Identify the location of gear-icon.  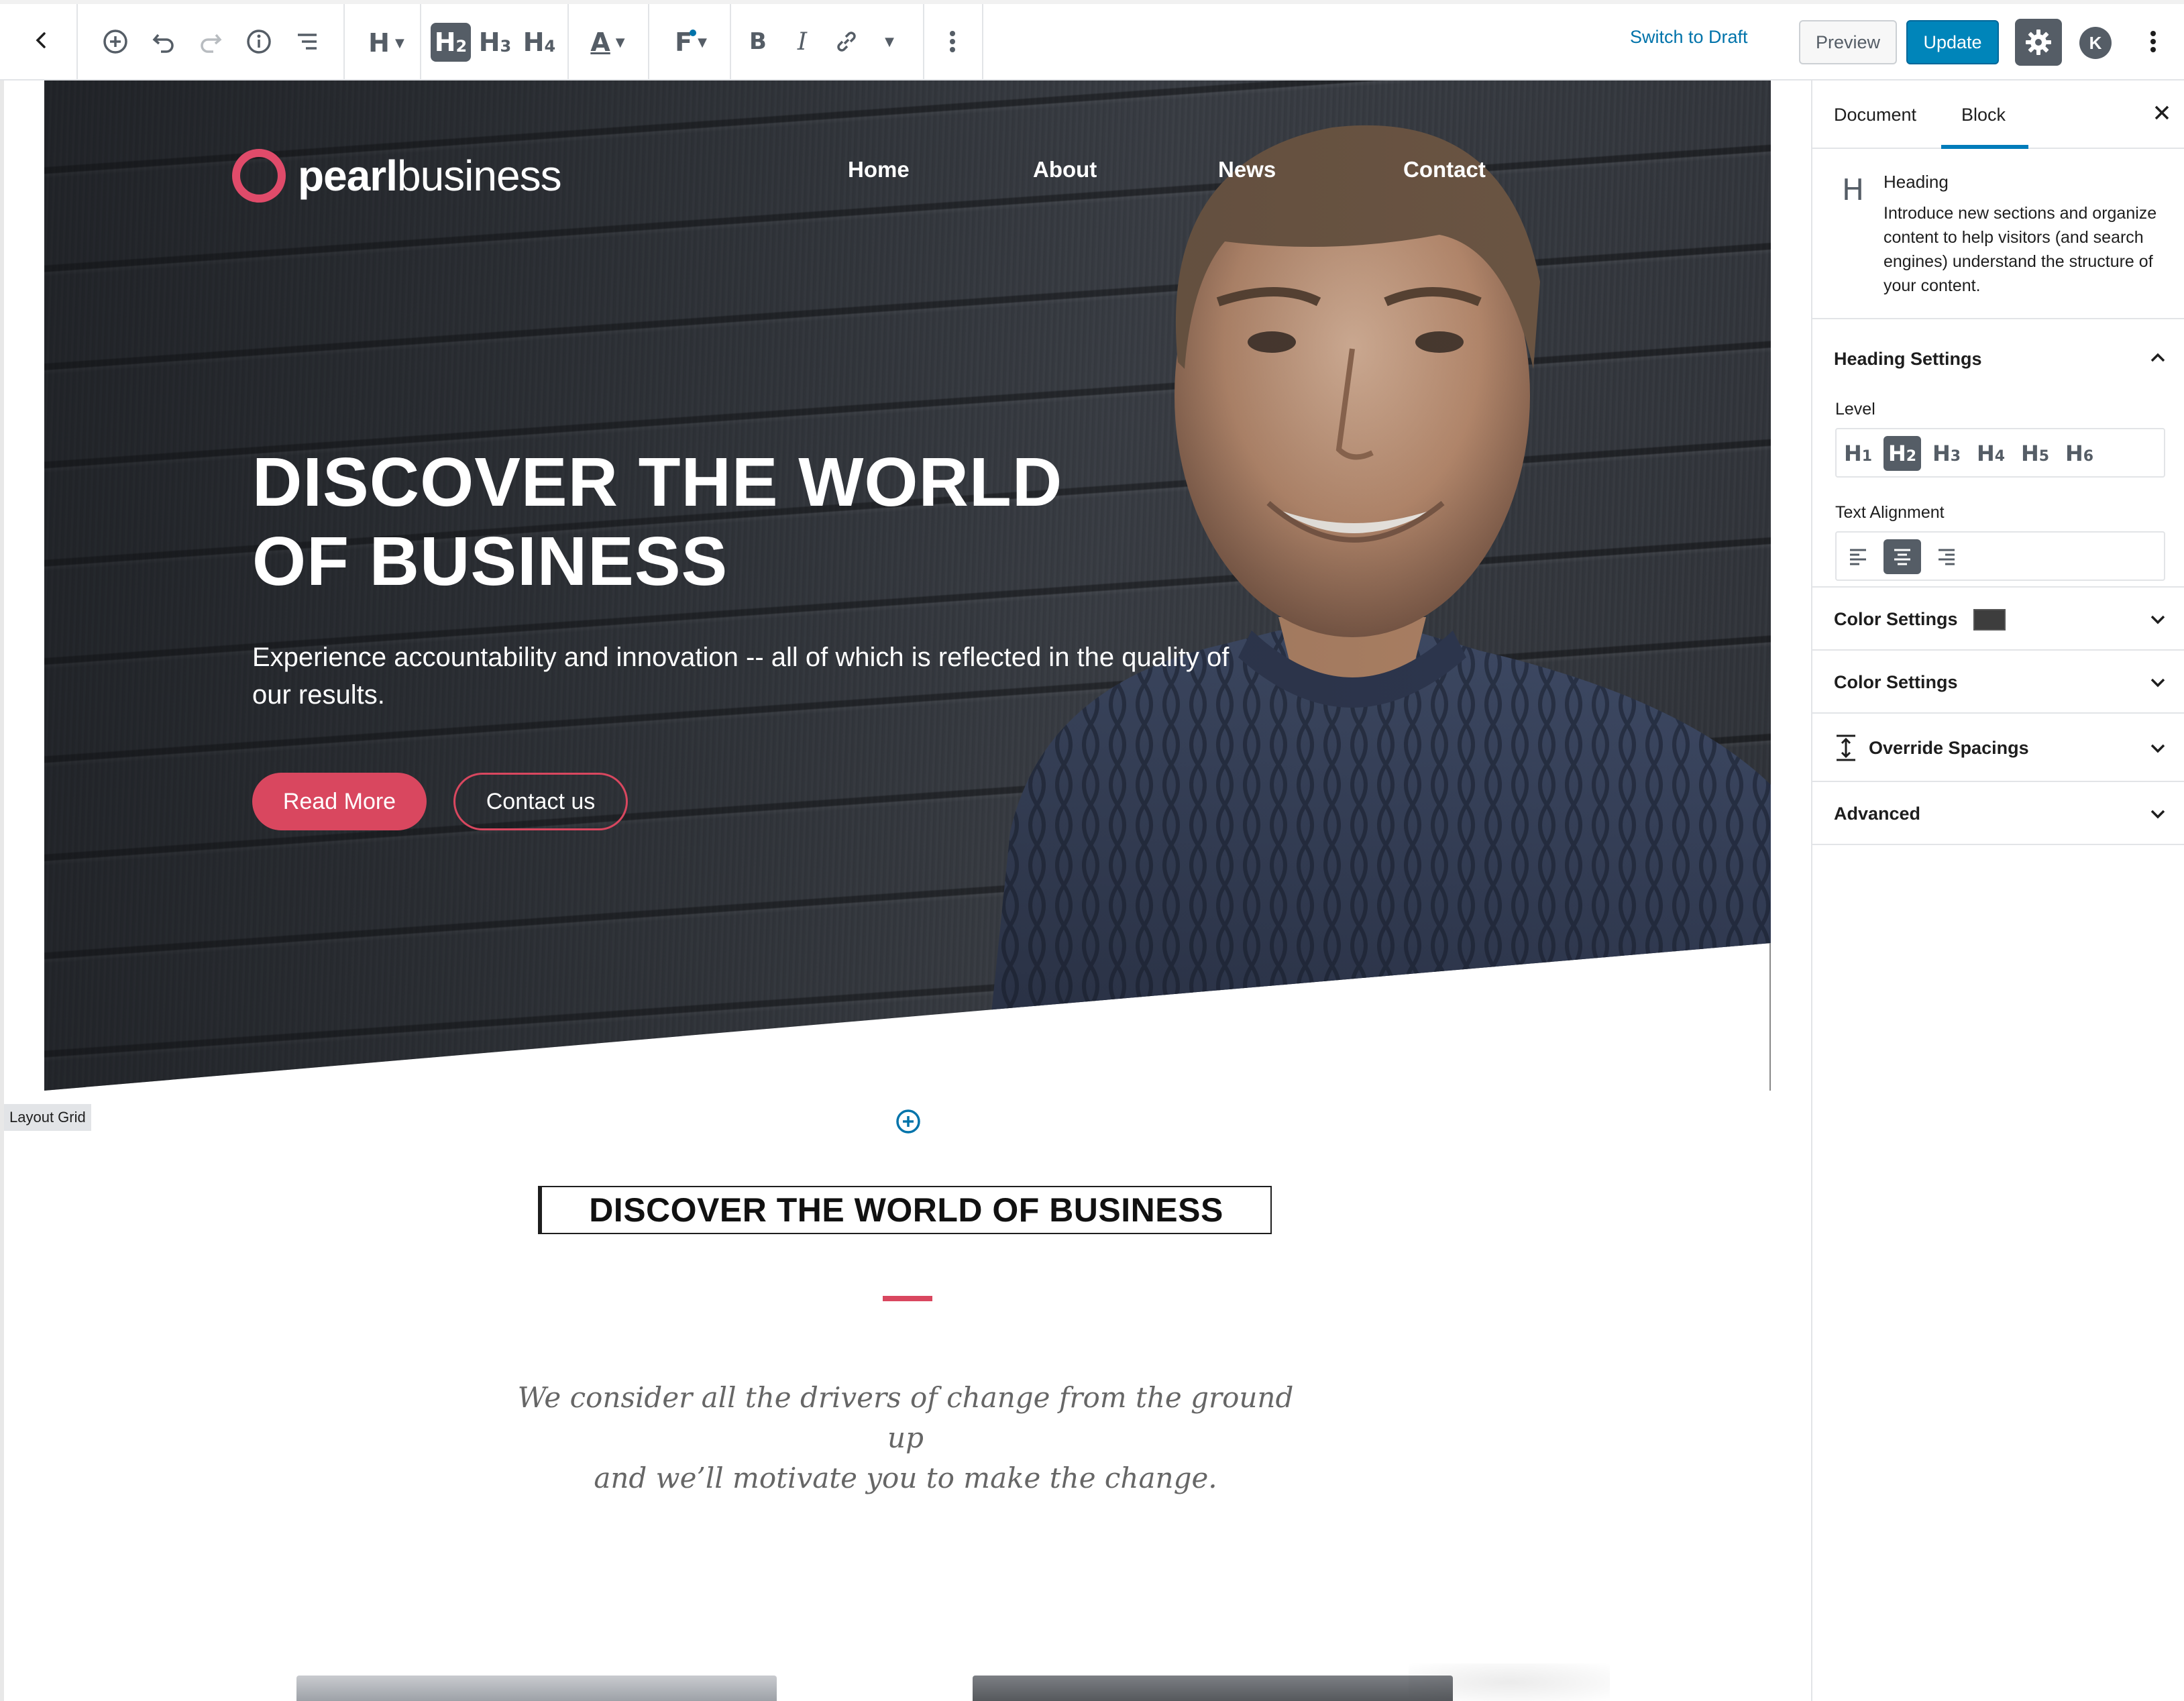
(2039, 43).